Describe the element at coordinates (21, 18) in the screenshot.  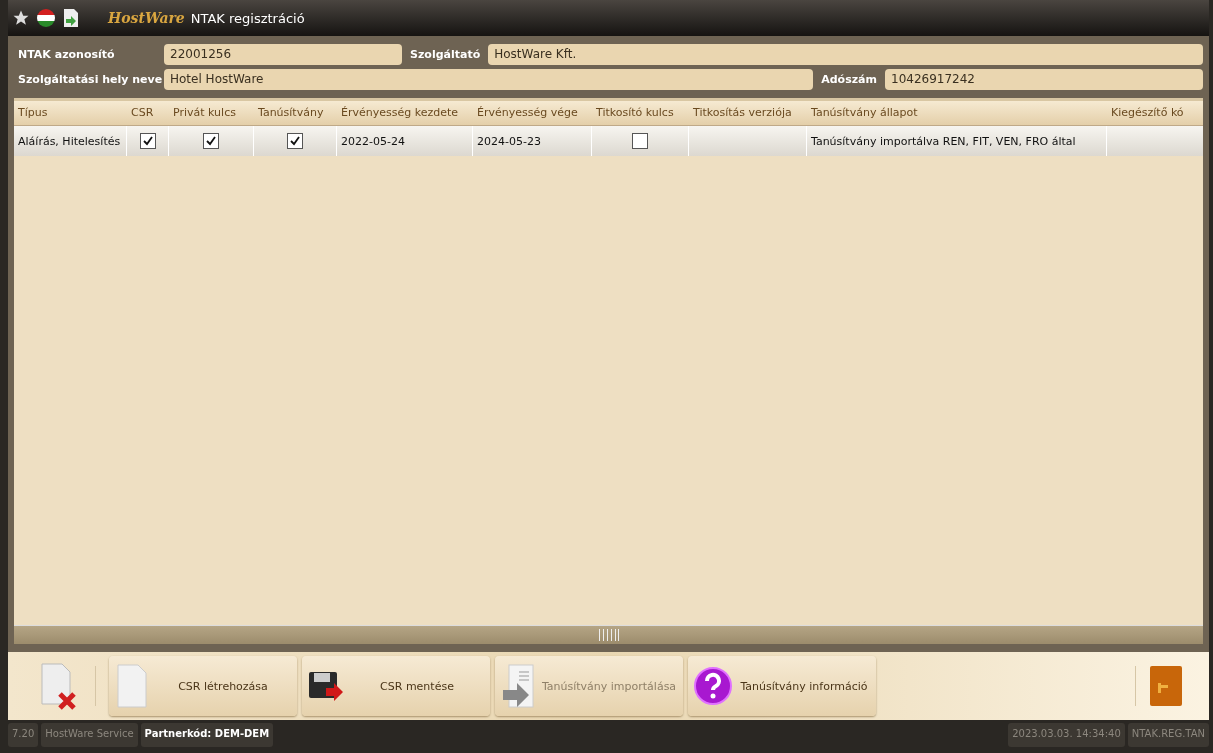
I see `star-icon` at that location.